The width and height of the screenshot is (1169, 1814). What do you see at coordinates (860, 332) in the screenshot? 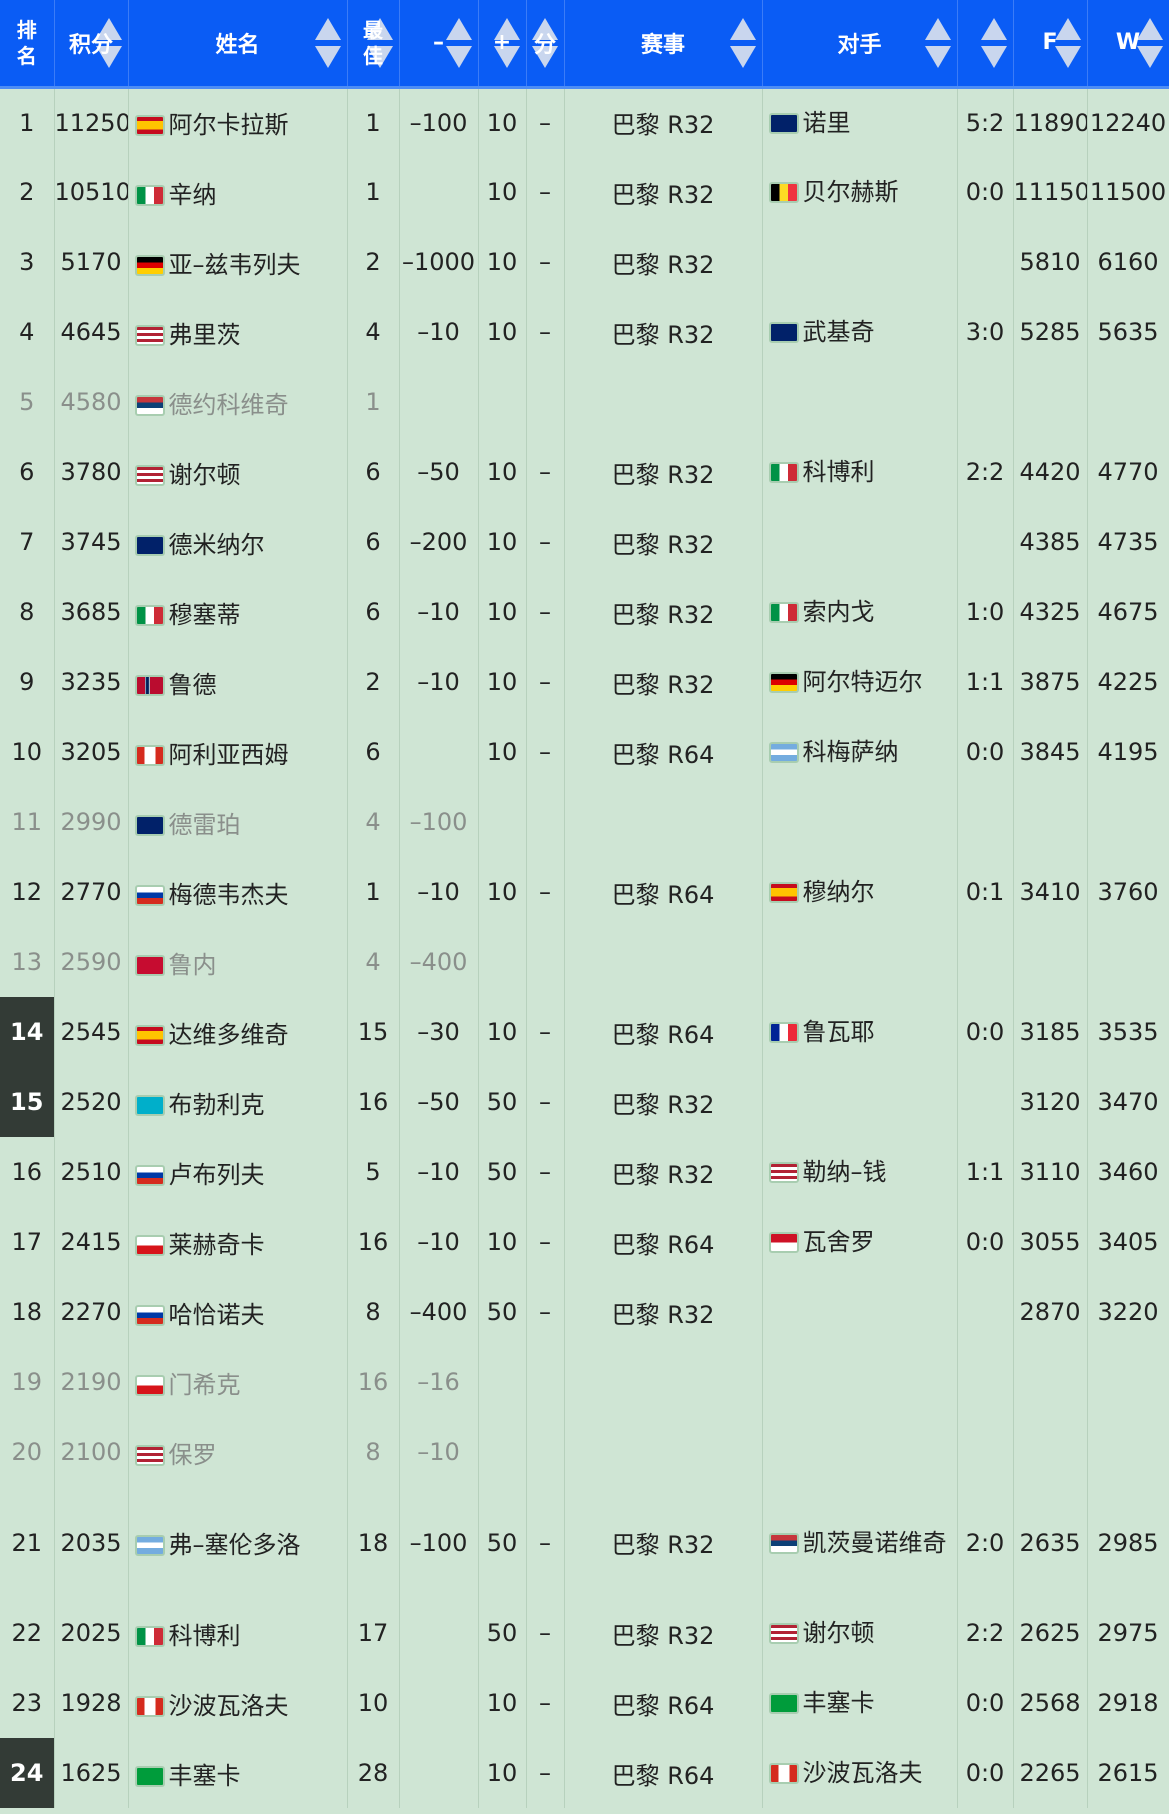
I see `cell-opponent: 武基奇` at bounding box center [860, 332].